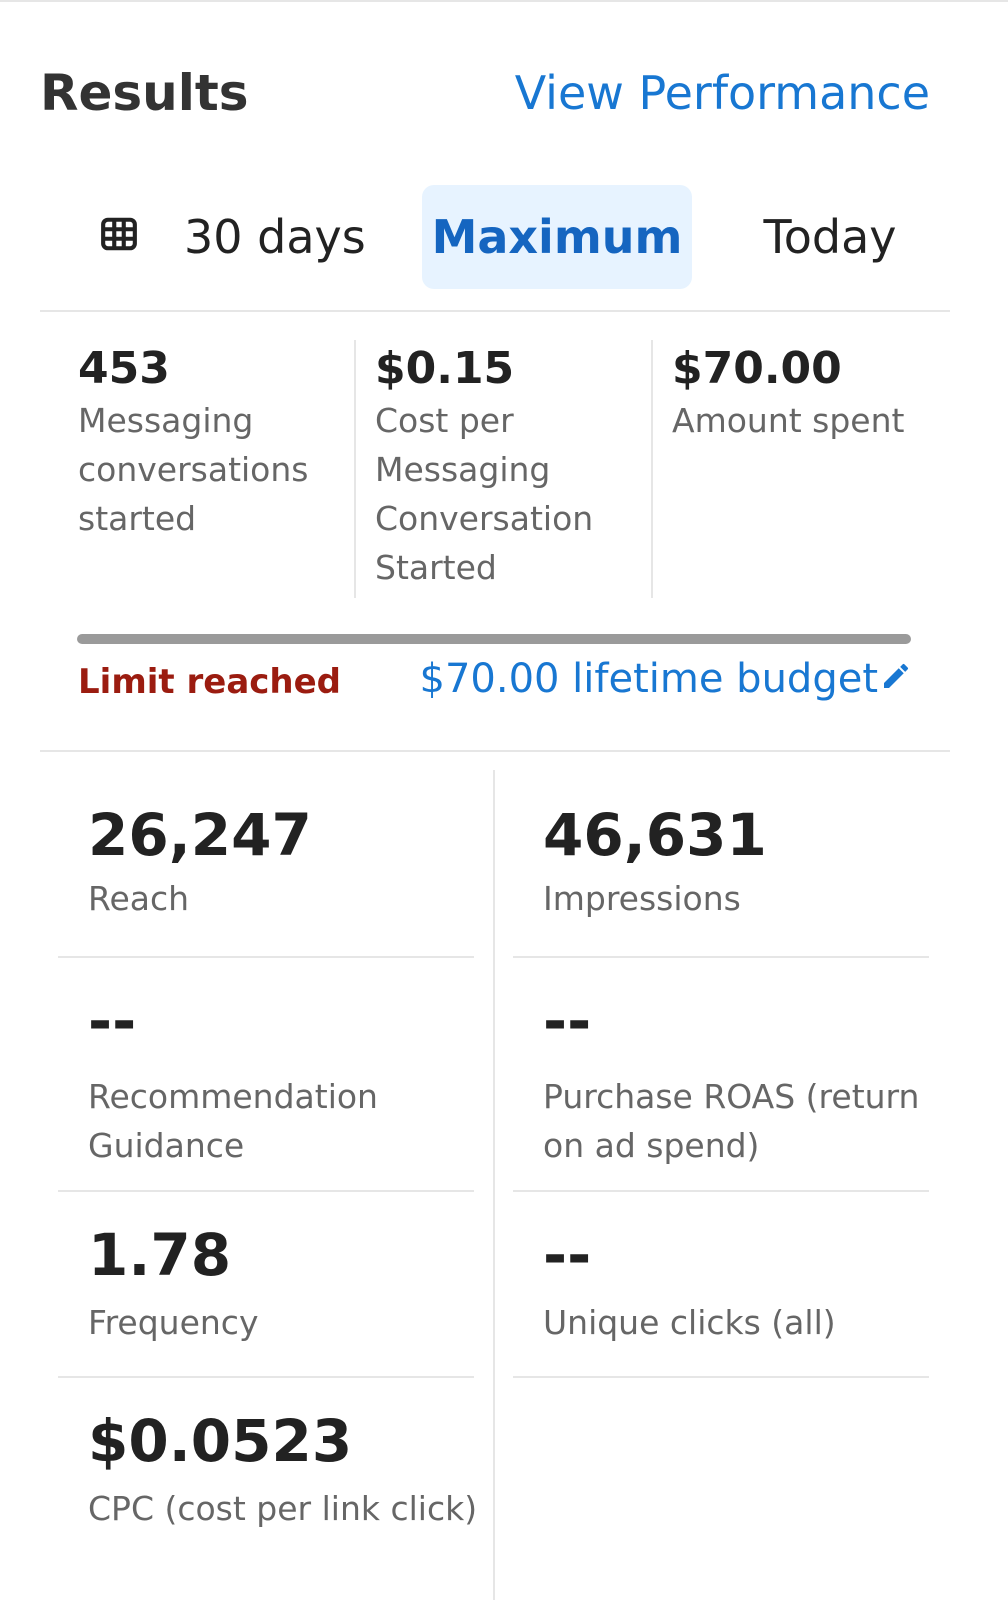 The width and height of the screenshot is (1008, 1600). Describe the element at coordinates (751, 1283) in the screenshot. I see `metric-unique-clicks: -- Unique clicks (all)` at that location.